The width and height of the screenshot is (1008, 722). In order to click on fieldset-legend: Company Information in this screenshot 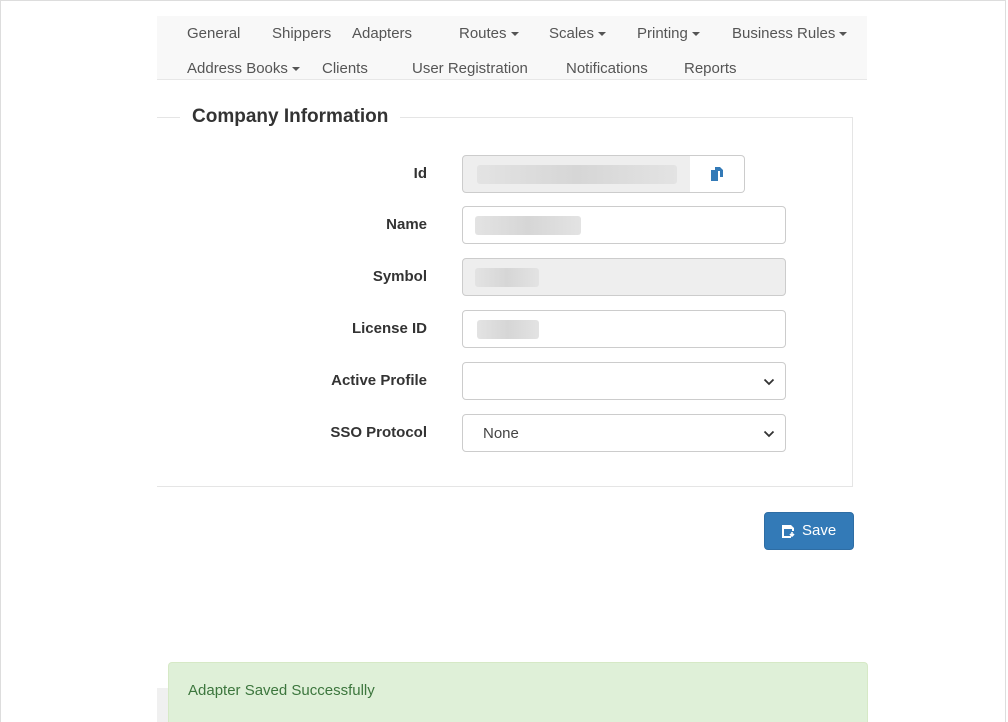, I will do `click(290, 117)`.